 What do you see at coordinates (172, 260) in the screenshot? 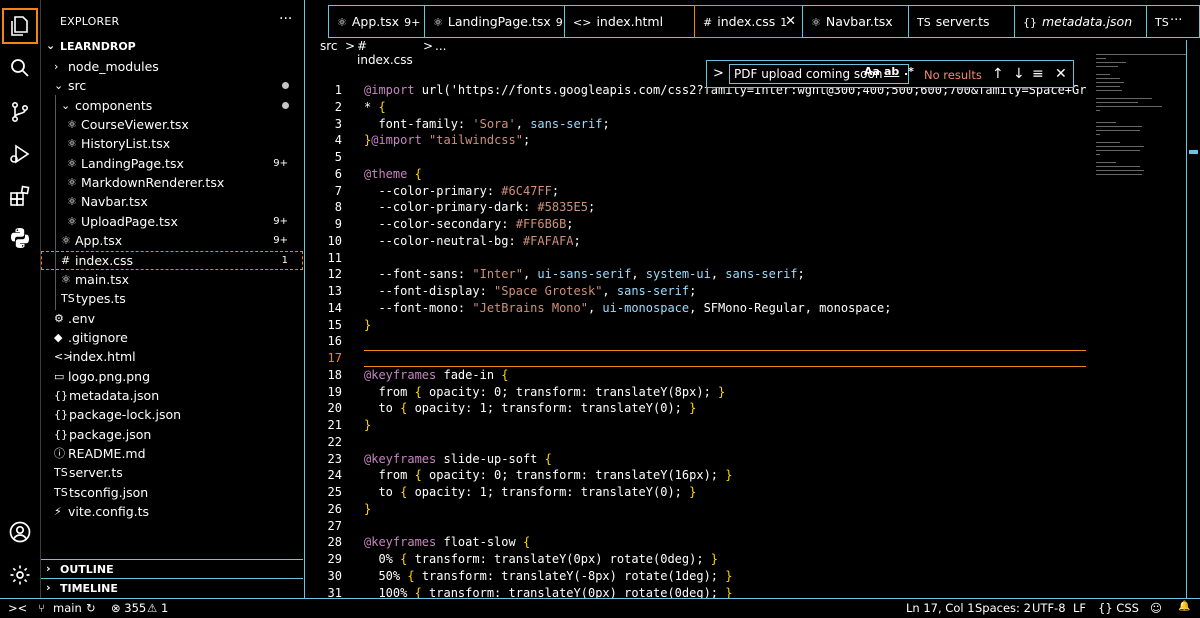
I see `file-item: # index.css 1` at bounding box center [172, 260].